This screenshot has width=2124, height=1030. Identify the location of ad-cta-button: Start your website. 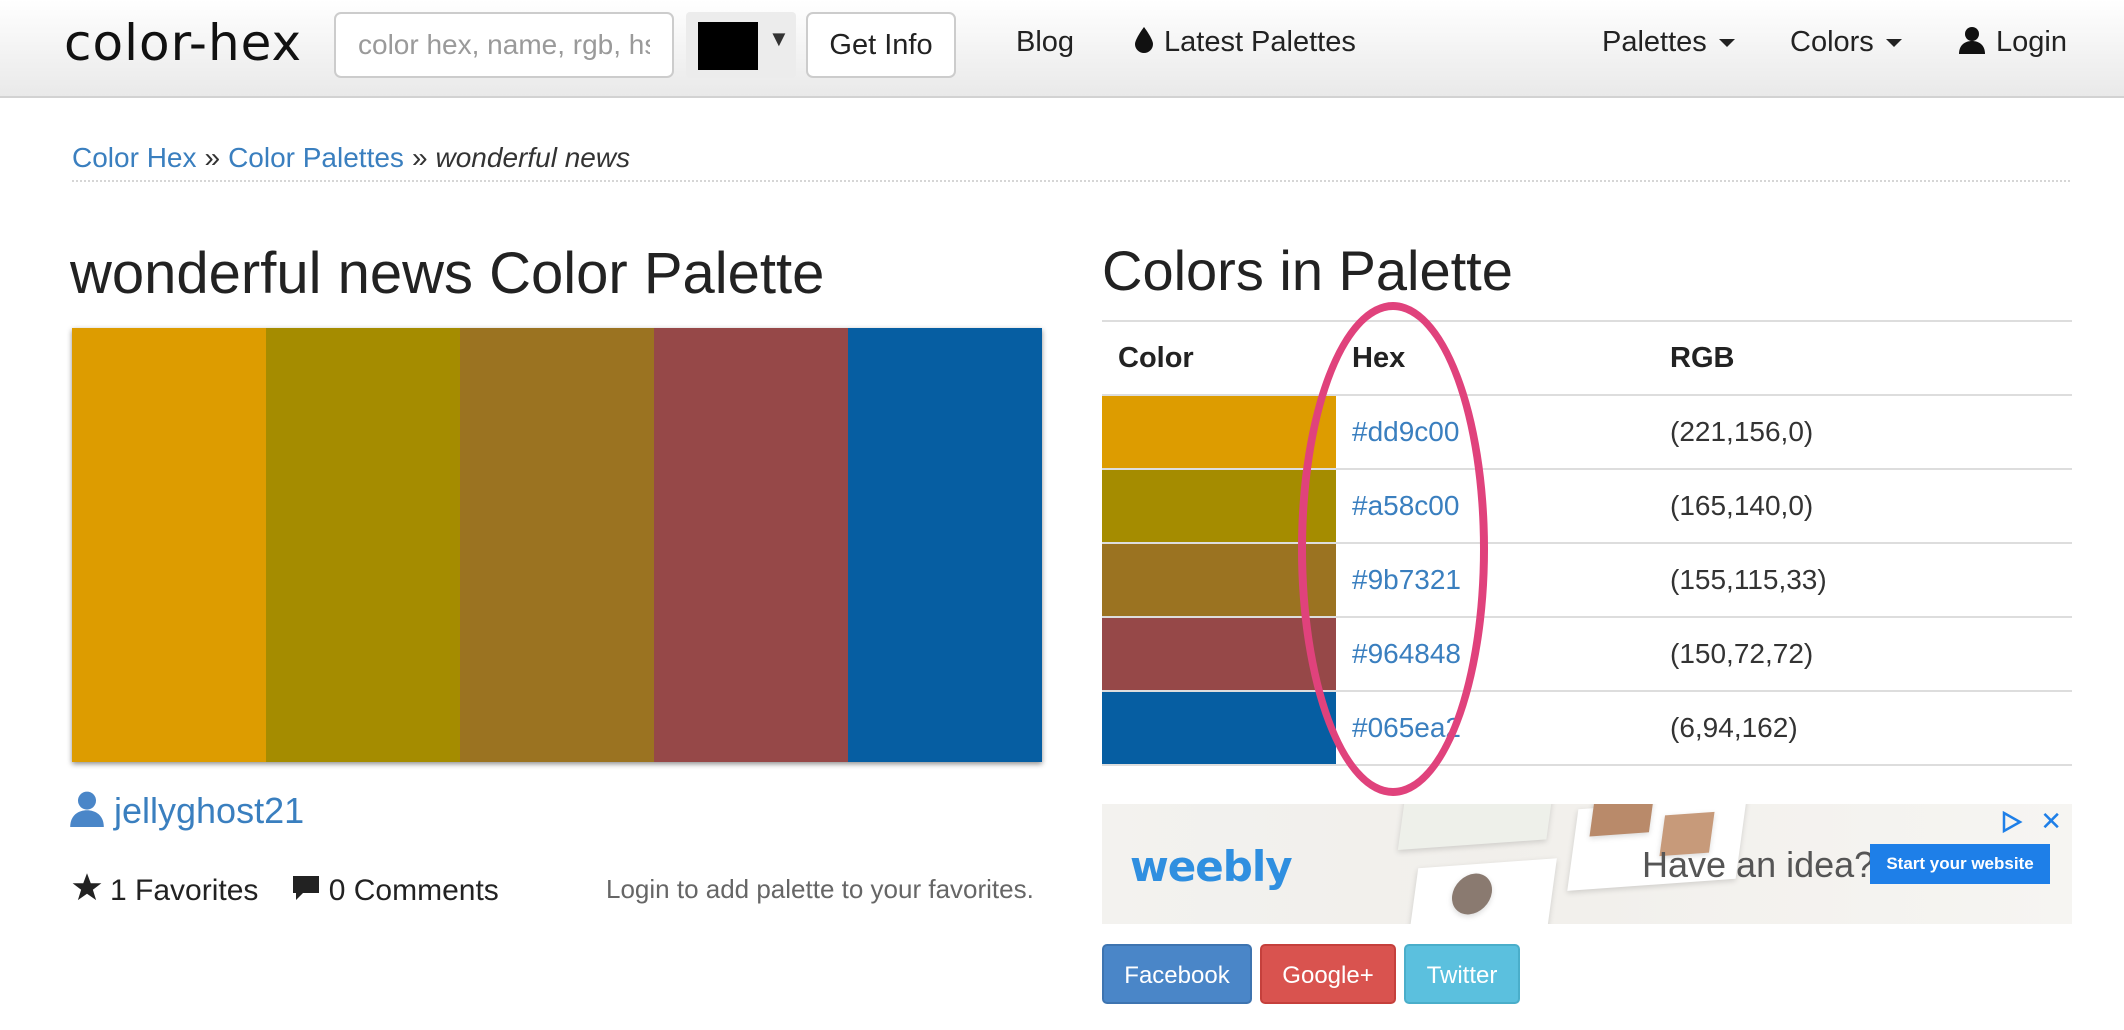
(1960, 864).